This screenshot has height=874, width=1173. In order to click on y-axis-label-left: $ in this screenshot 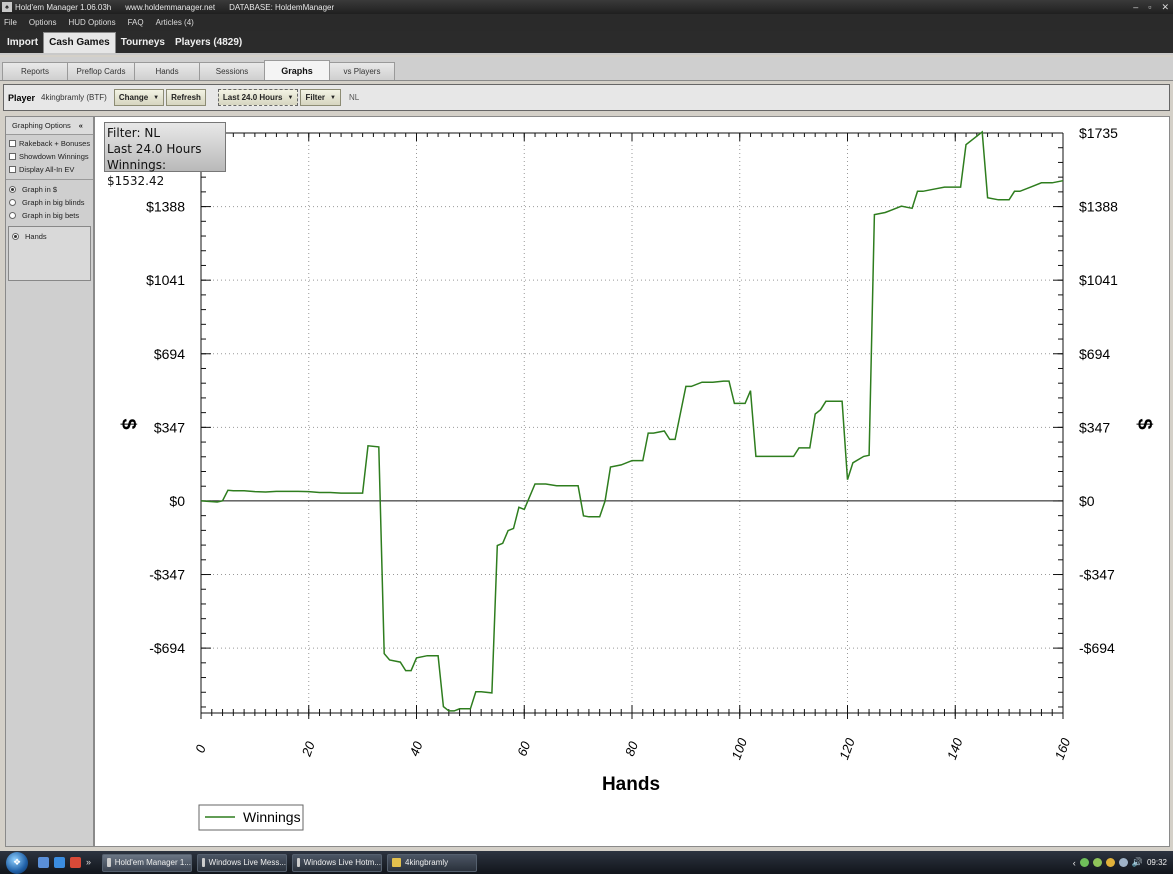, I will do `click(128, 423)`.